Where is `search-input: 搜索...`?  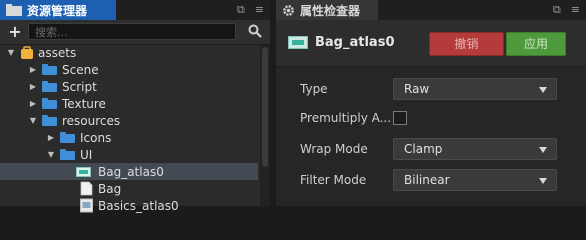 search-input: 搜索... is located at coordinates (132, 31).